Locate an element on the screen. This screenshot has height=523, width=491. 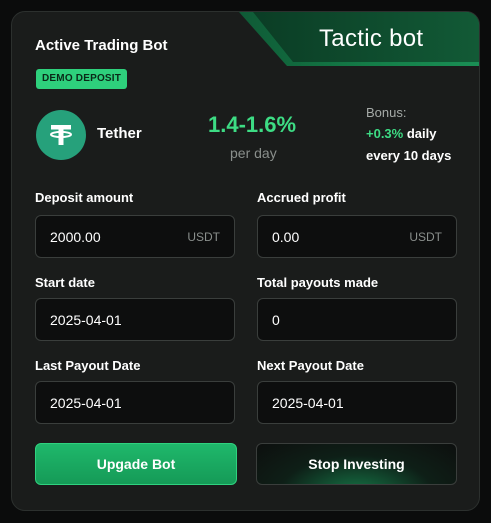
total-payouts-field: 0 is located at coordinates (357, 319).